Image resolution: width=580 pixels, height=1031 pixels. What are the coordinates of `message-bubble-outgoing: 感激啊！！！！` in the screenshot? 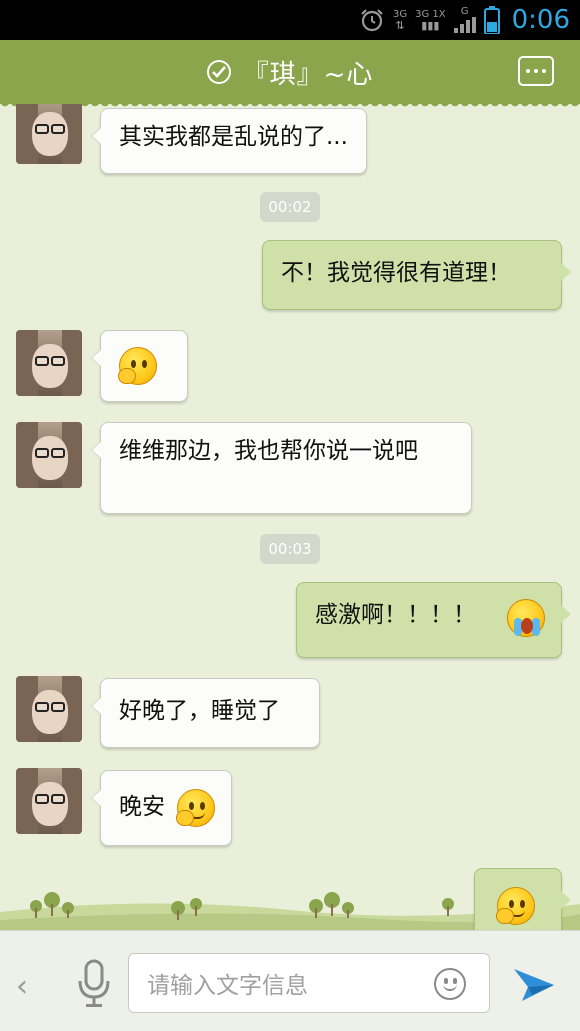 It's located at (433, 620).